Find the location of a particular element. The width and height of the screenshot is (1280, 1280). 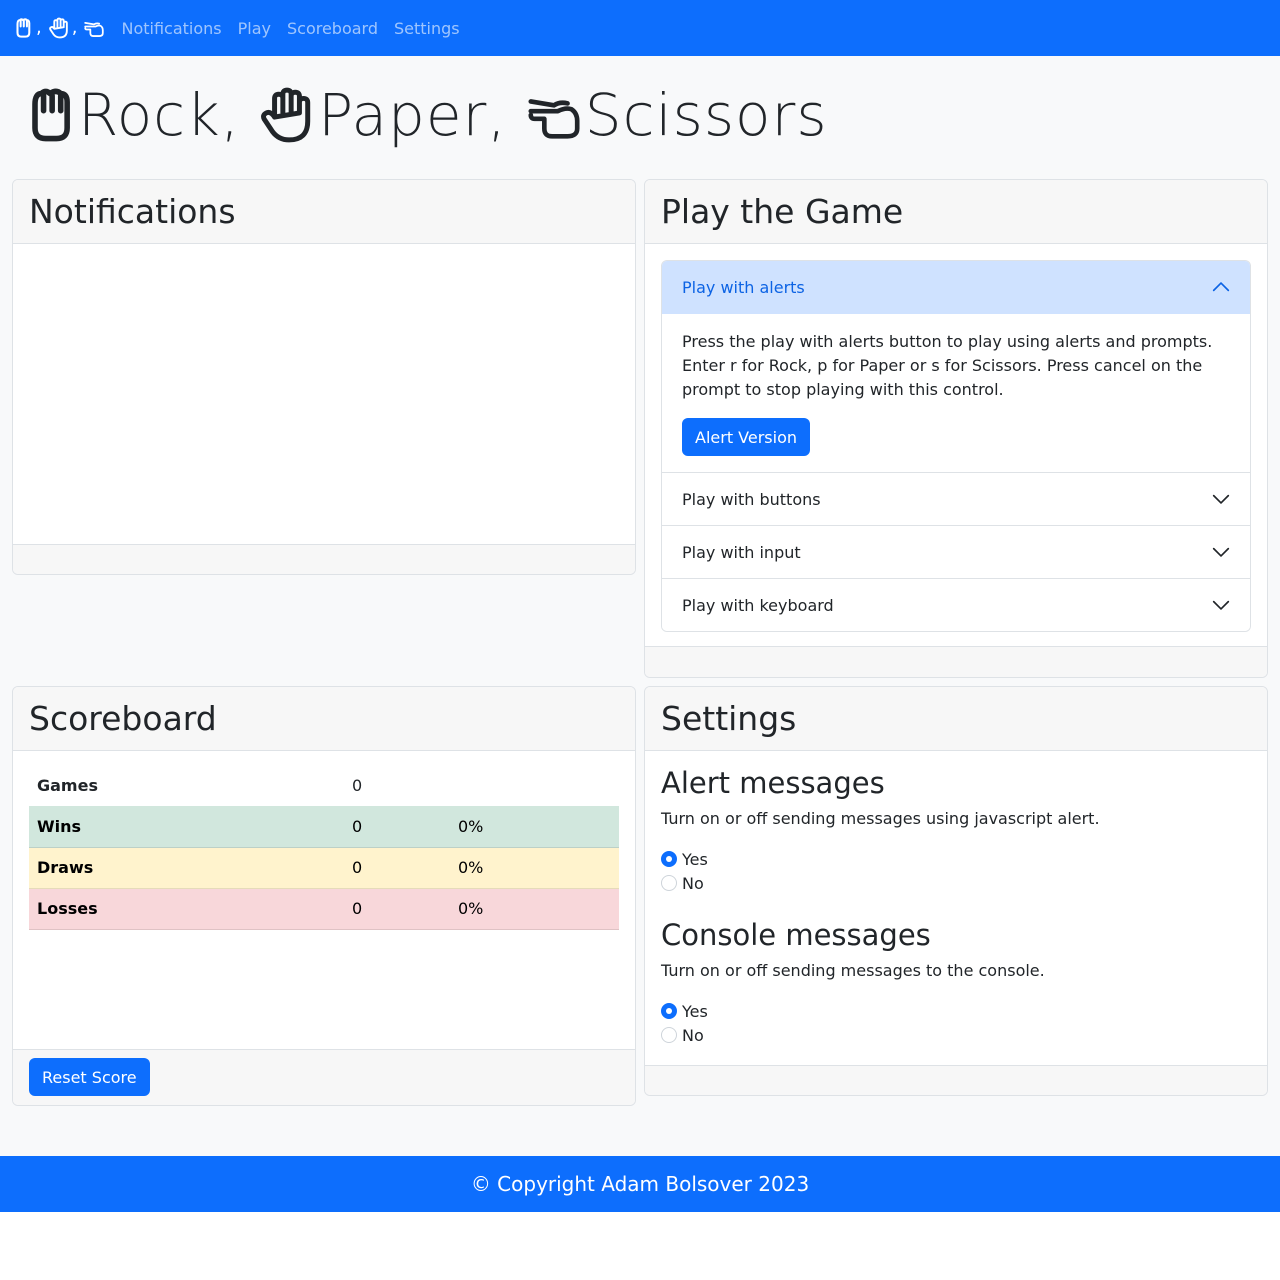

play-card-footer is located at coordinates (956, 661).